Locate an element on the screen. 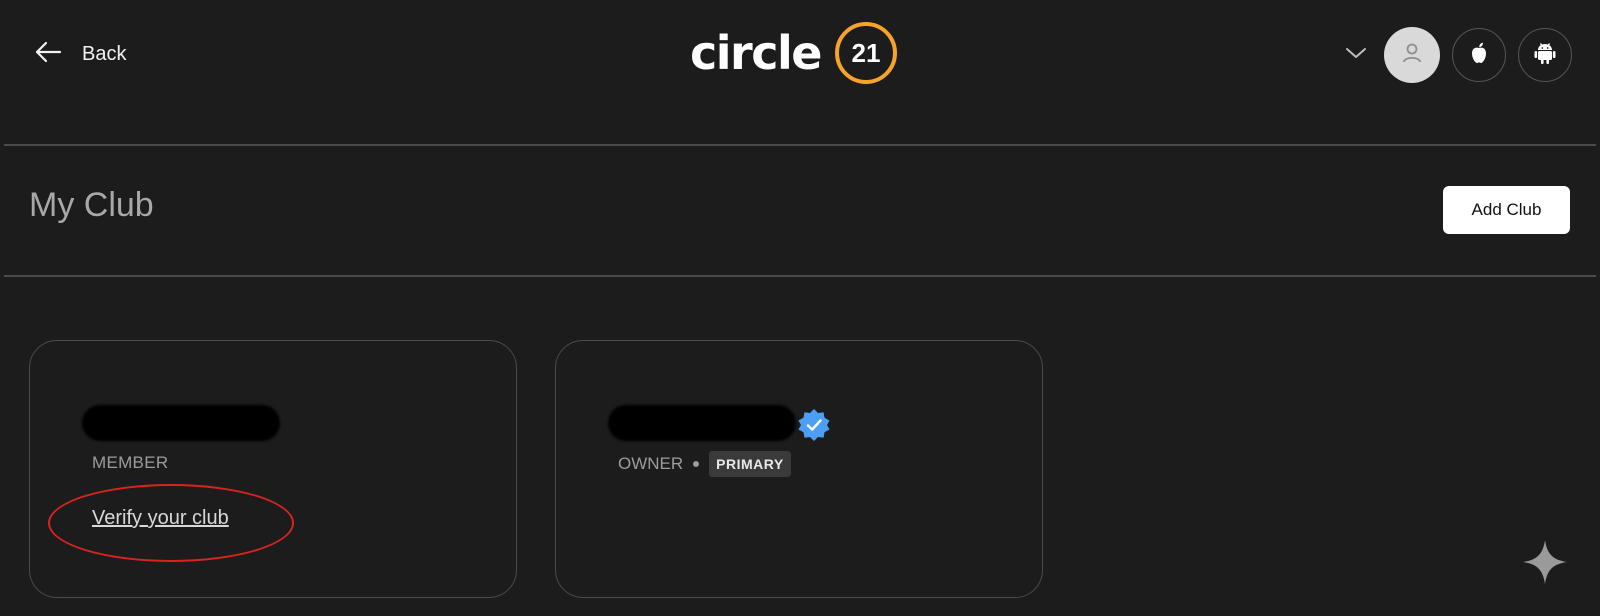 This screenshot has height=616, width=1600. user-icon is located at coordinates (1412, 55).